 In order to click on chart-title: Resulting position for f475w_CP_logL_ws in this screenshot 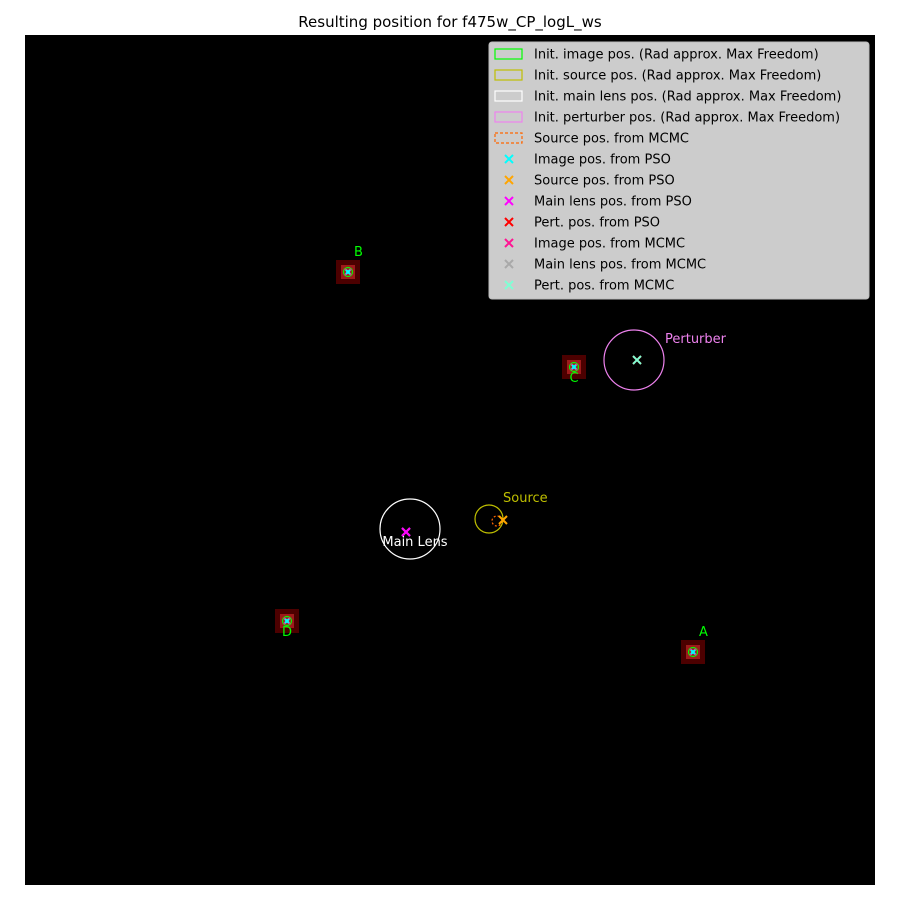, I will do `click(450, 22)`.